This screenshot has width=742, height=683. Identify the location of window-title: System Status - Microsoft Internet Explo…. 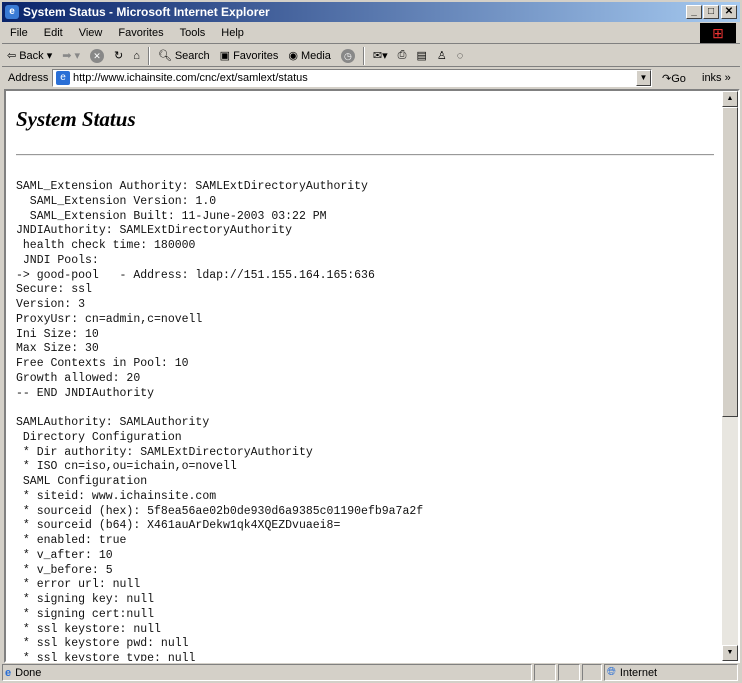
(146, 12).